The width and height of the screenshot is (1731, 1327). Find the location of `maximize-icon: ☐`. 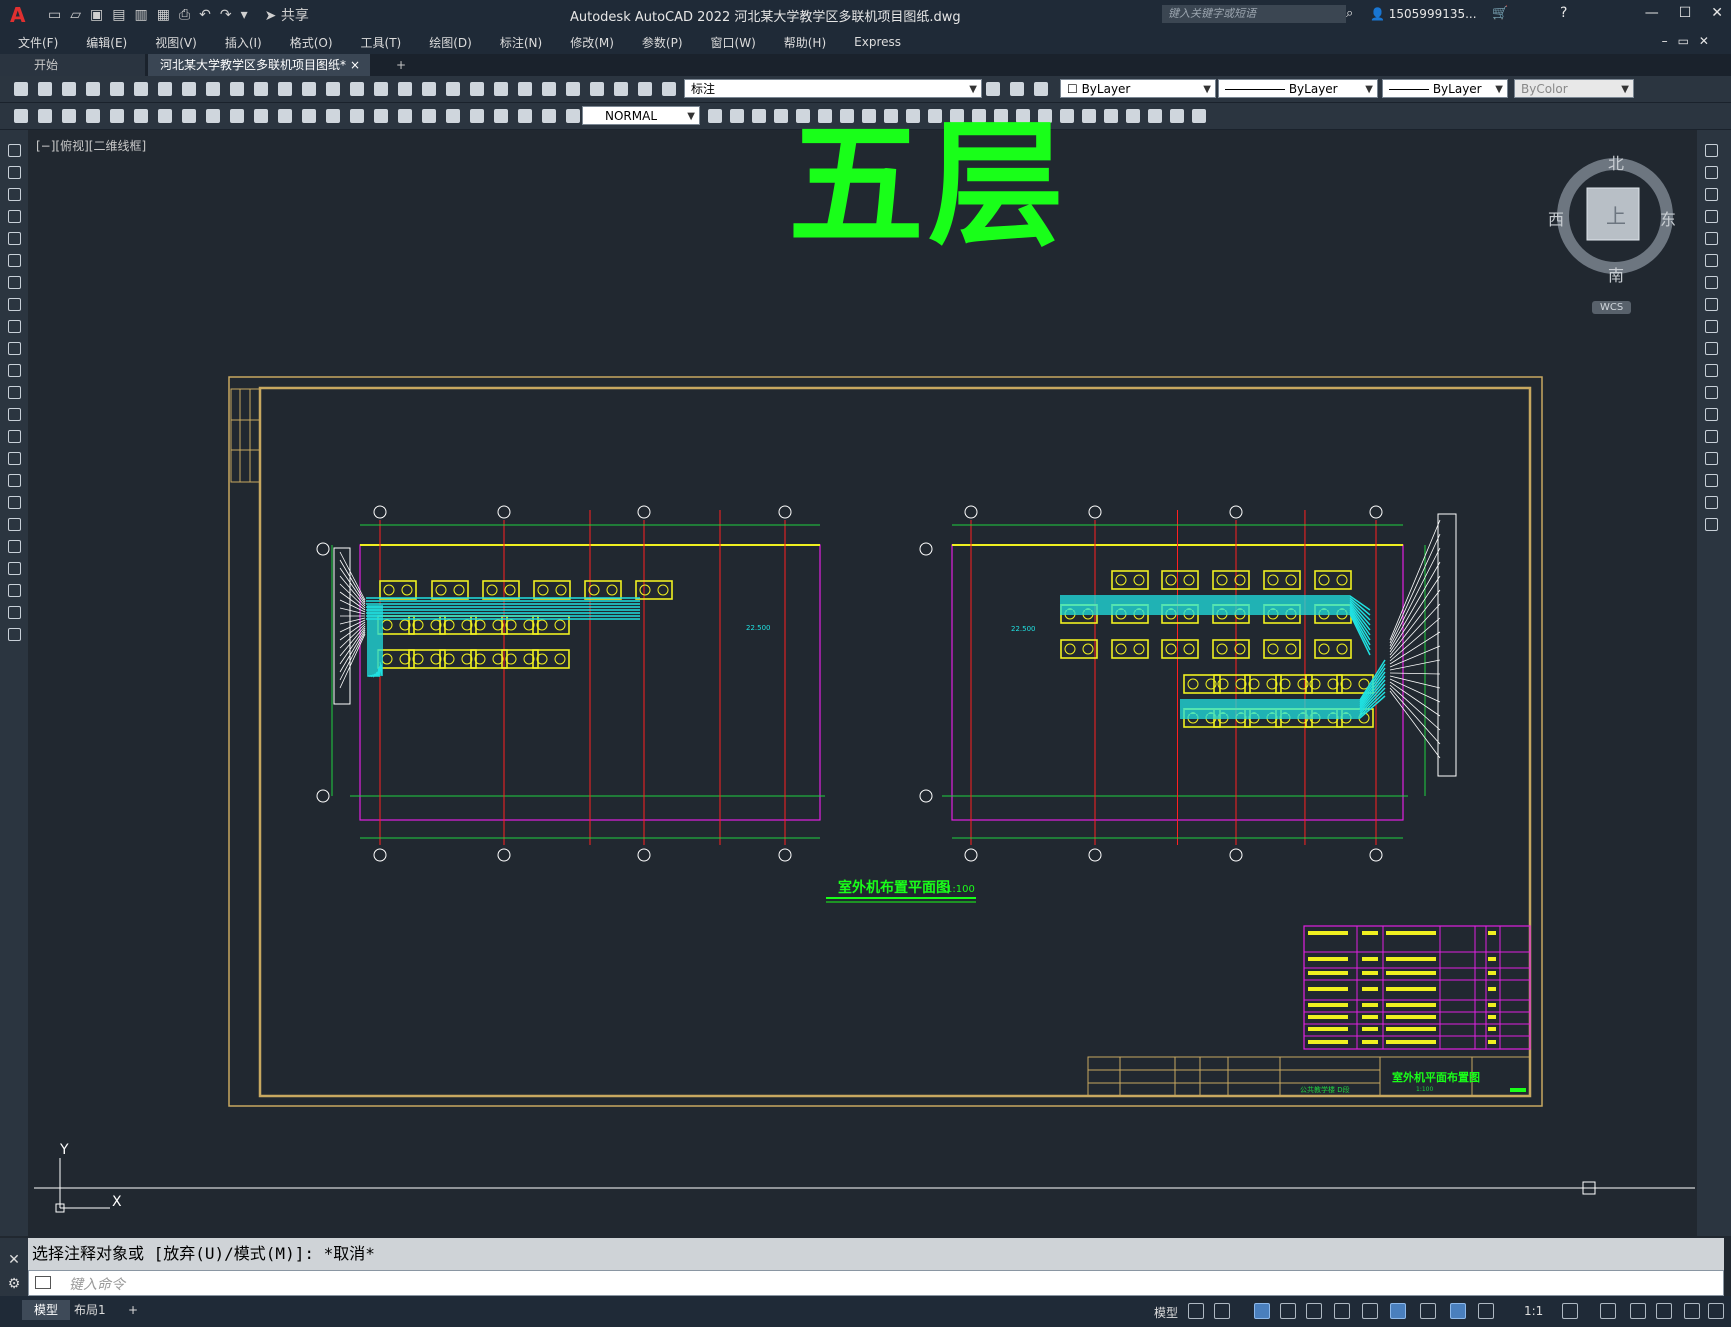

maximize-icon: ☐ is located at coordinates (1685, 13).